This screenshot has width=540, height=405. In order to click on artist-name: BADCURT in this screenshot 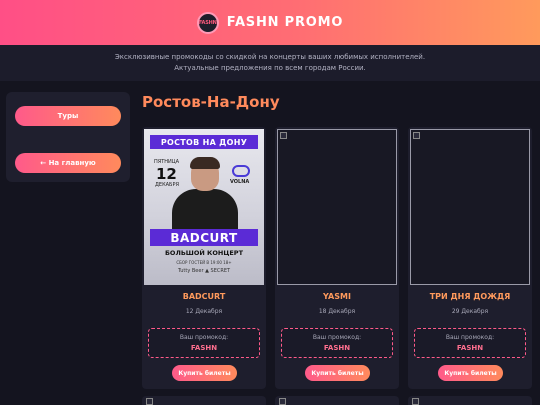, I will do `click(204, 296)`.